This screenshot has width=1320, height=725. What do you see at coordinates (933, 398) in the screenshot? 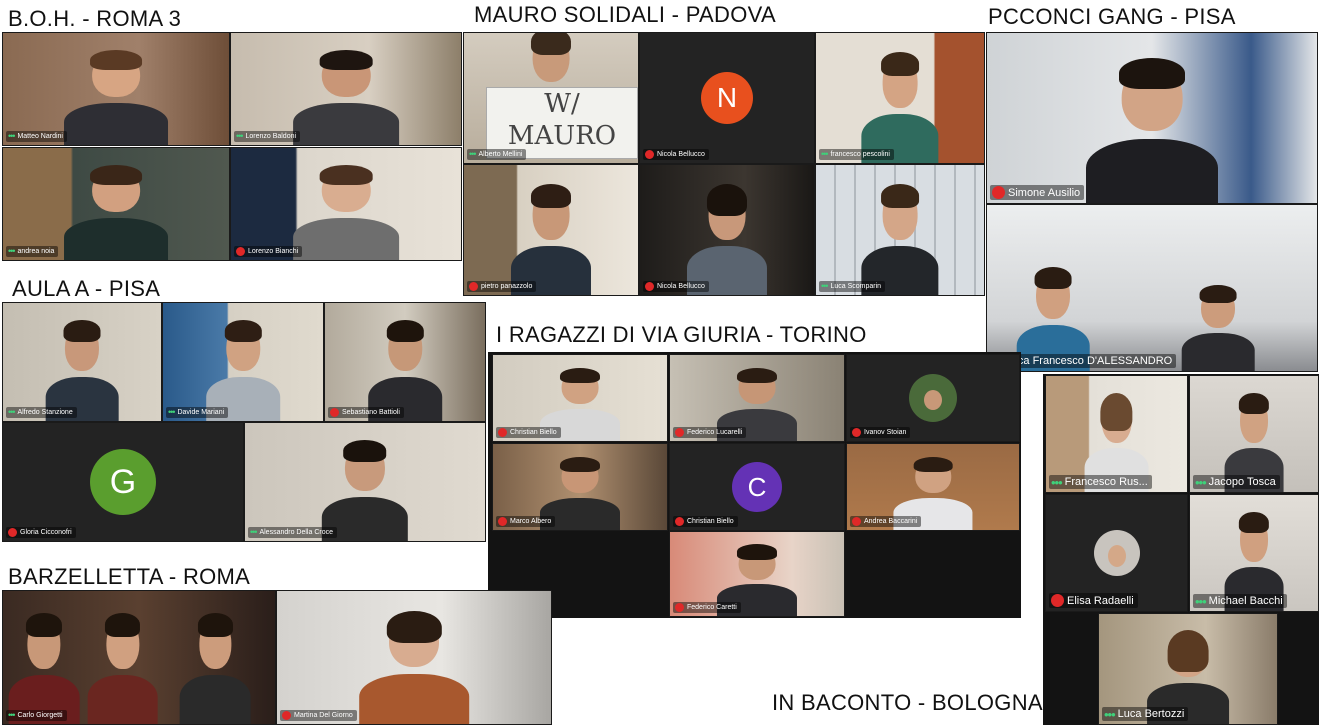
I see `video-tile: Ivanov Stoian` at bounding box center [933, 398].